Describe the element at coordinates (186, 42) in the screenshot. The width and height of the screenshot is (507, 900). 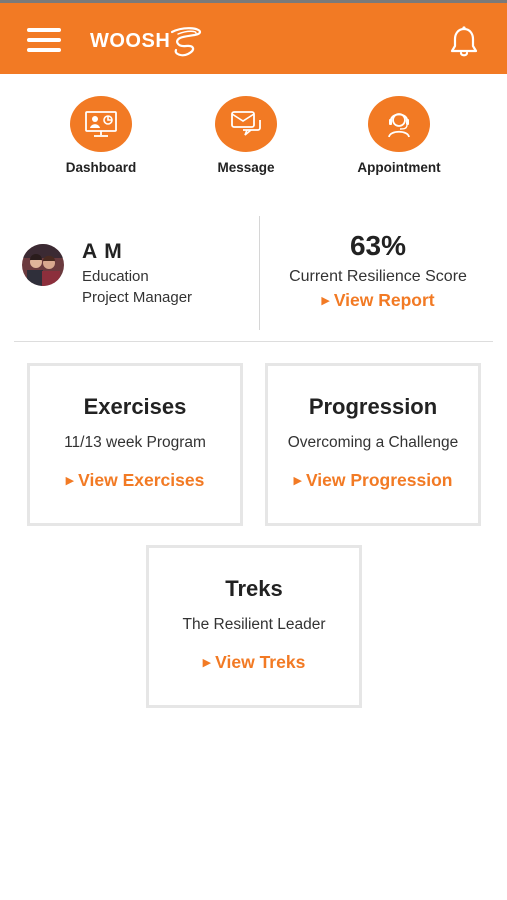
I see `logo-swirl-icon` at that location.